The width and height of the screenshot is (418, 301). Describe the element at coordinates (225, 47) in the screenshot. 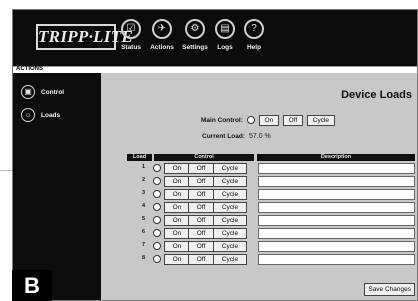

I see `nav-logs-label: Logs` at that location.